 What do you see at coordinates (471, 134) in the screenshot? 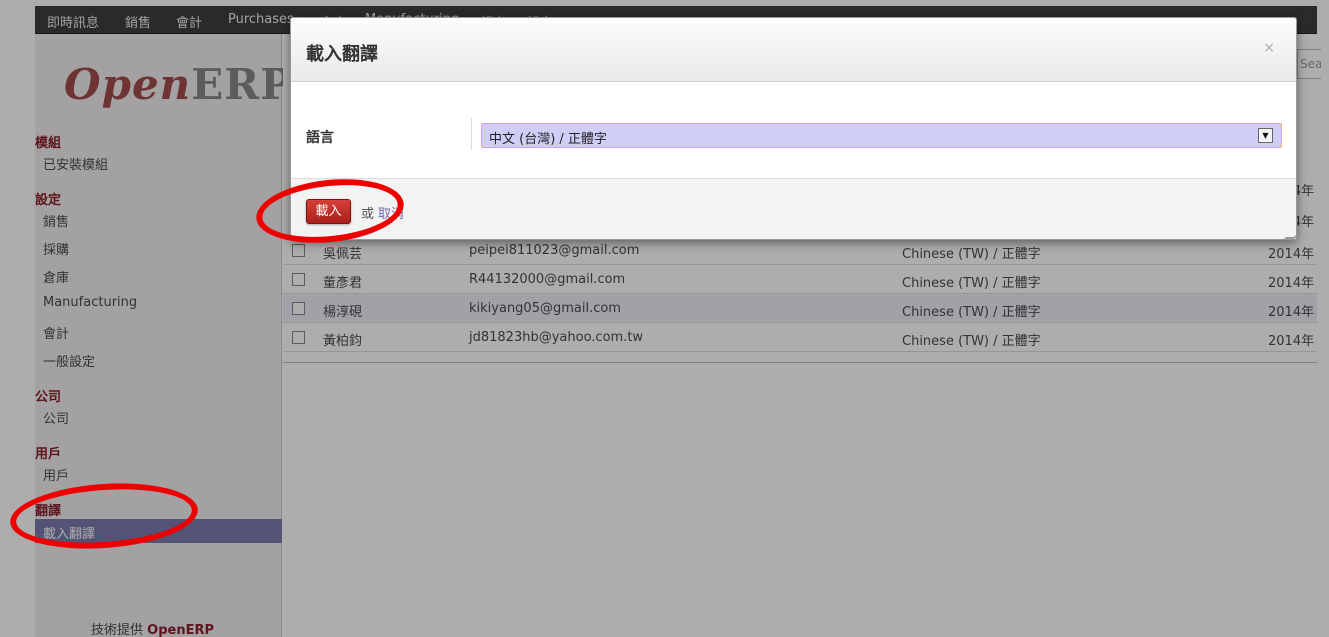
I see `field-divider` at bounding box center [471, 134].